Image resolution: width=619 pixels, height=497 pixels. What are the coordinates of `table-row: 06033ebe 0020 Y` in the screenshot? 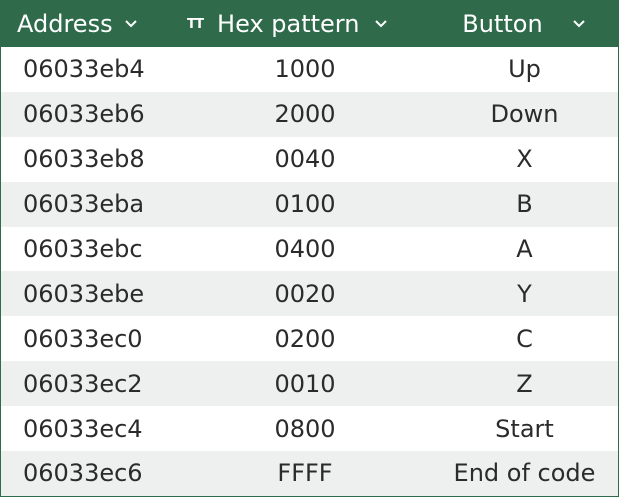 It's located at (309, 294).